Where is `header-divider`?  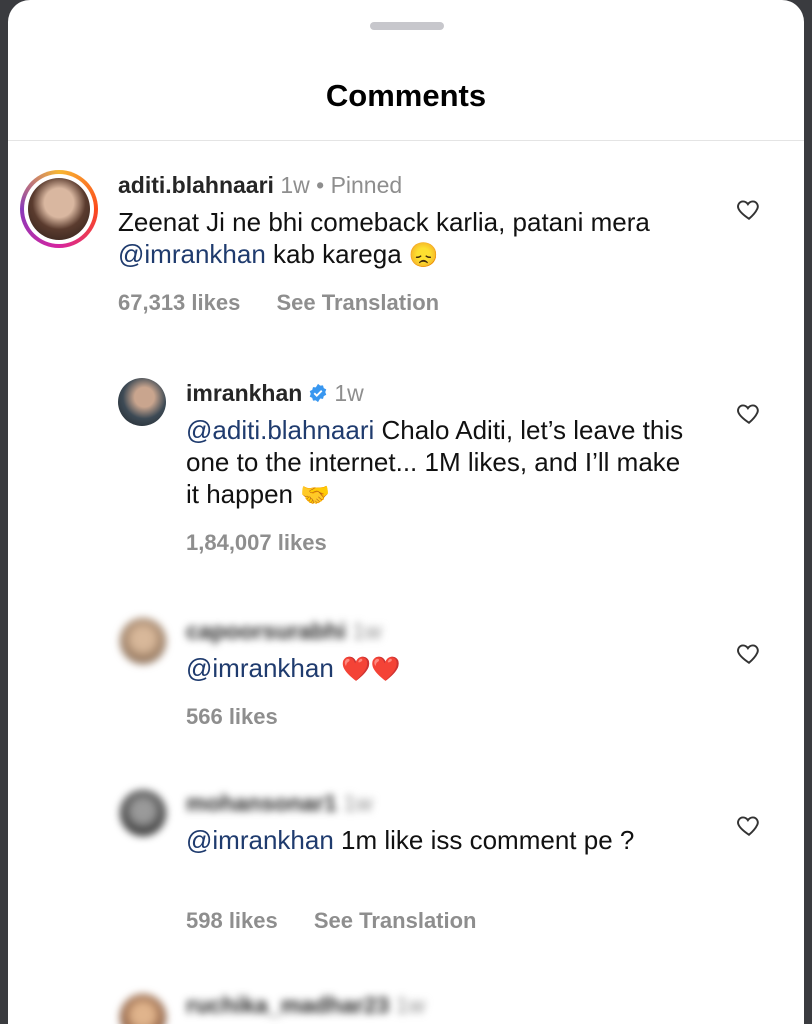
header-divider is located at coordinates (406, 140).